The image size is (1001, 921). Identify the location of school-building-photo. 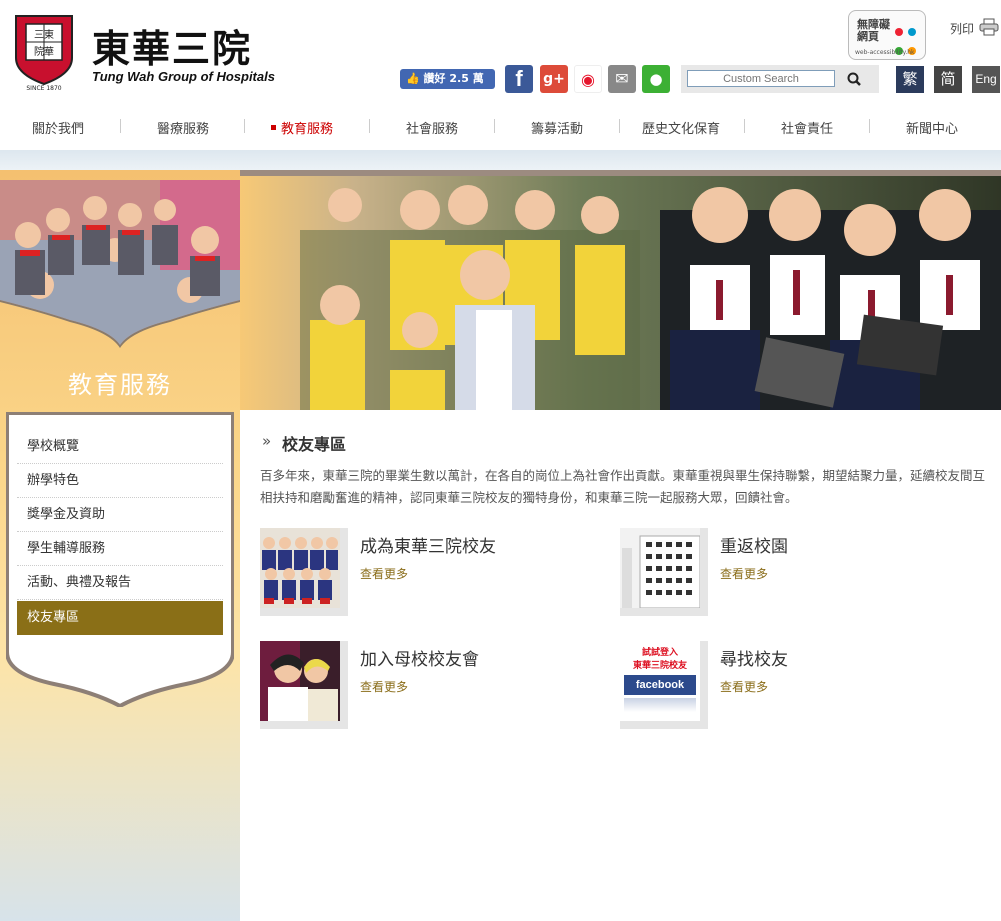
(660, 568).